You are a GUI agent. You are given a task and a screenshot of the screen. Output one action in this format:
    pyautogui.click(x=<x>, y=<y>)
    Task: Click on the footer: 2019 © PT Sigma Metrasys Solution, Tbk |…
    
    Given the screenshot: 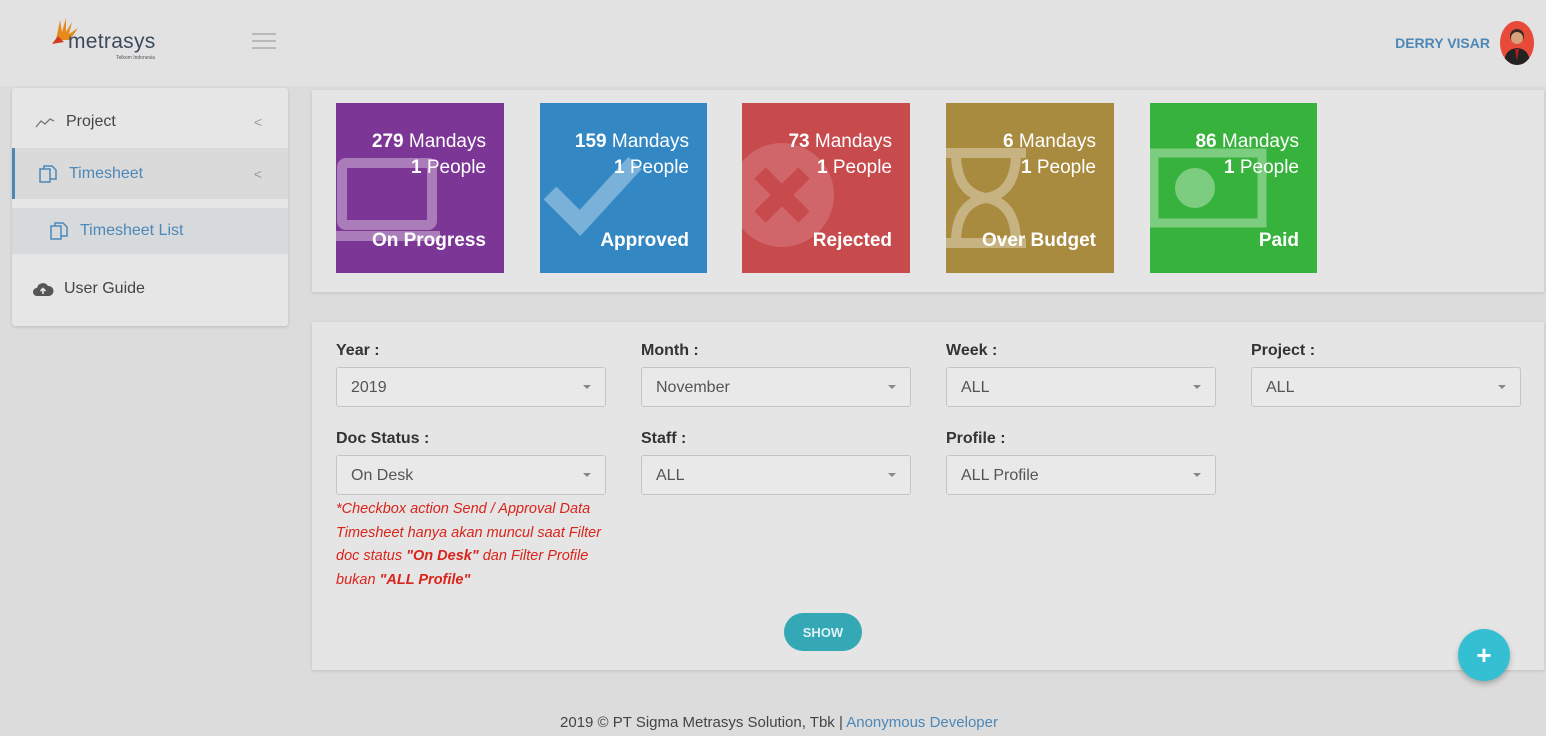 What is the action you would take?
    pyautogui.click(x=773, y=722)
    